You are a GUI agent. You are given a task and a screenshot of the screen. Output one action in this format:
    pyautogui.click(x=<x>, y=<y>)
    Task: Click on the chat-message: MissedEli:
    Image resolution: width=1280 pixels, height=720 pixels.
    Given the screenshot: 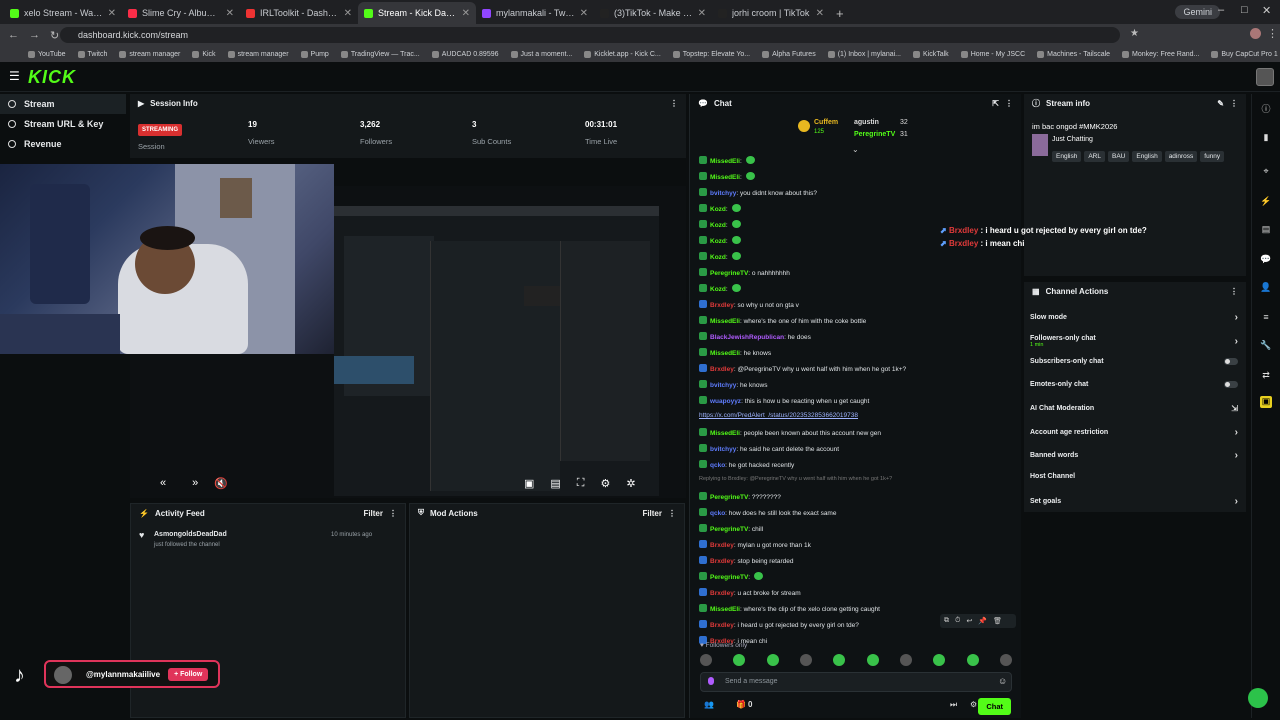 What is the action you would take?
    pyautogui.click(x=727, y=176)
    